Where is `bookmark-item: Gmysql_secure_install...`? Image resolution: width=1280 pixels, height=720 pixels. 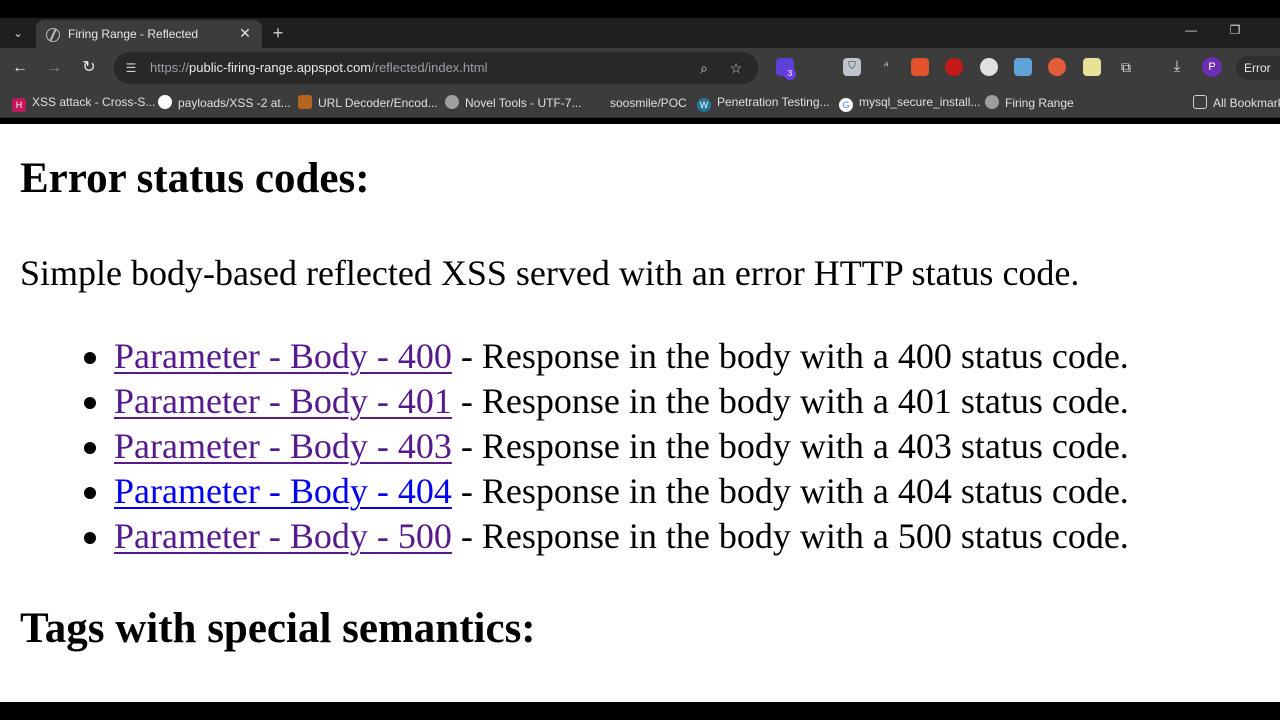 bookmark-item: Gmysql_secure_install... is located at coordinates (909, 103).